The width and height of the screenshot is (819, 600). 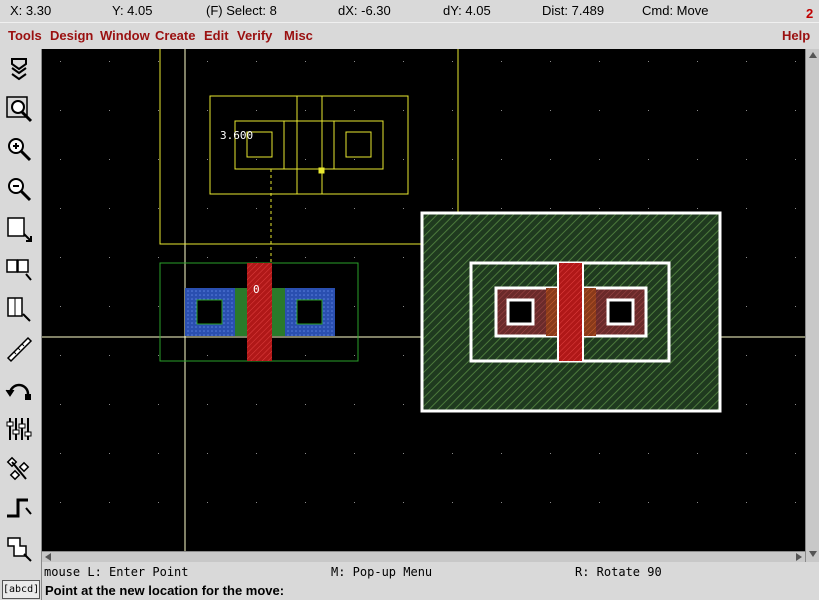 I want to click on zoom-in-icon, so click(x=19, y=149).